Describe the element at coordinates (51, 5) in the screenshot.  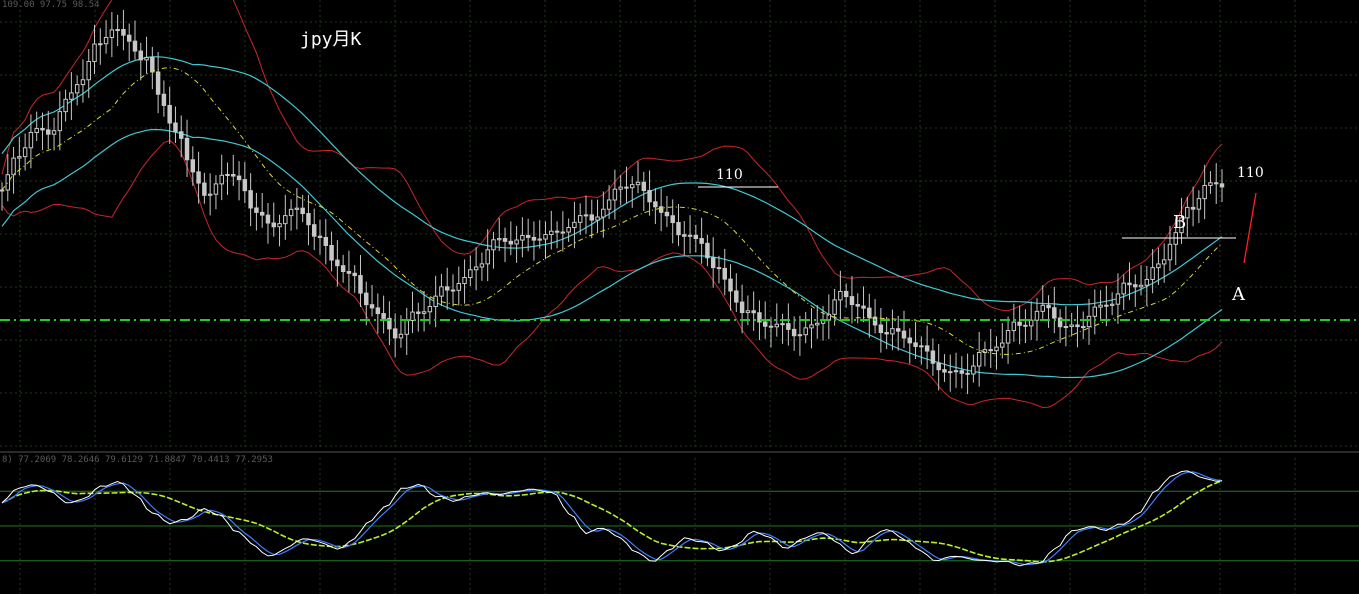
I see `price-header: 109.00 97.75 98.54` at that location.